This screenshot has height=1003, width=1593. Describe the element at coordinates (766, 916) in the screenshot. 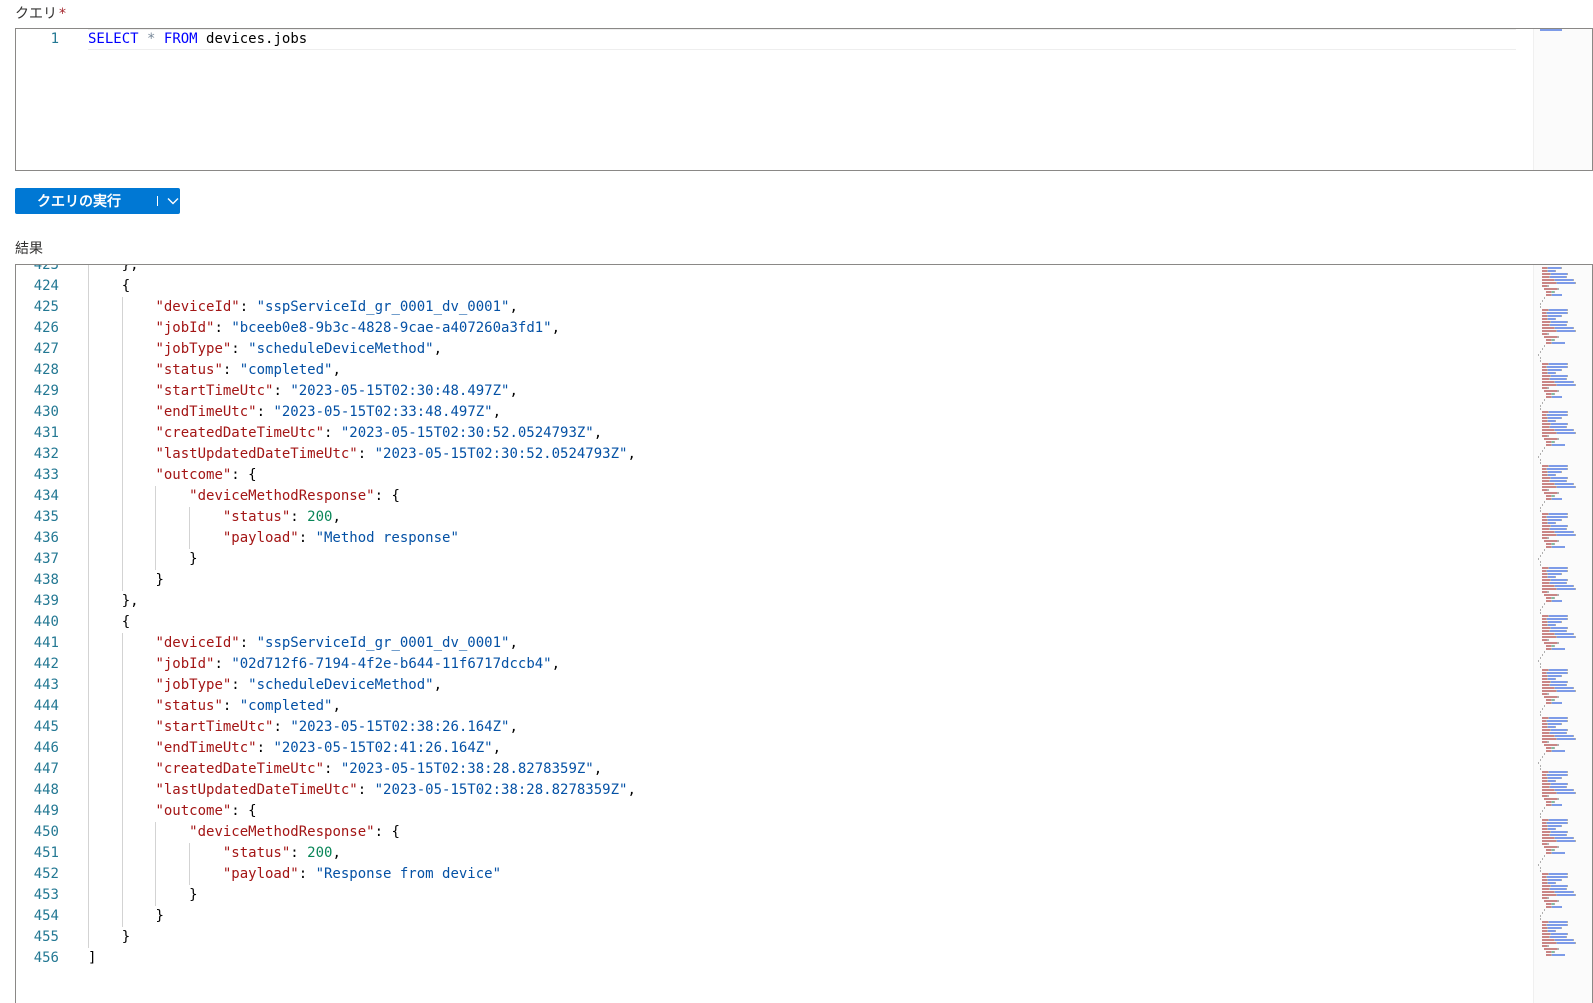

I see `code-line: 454 }` at that location.